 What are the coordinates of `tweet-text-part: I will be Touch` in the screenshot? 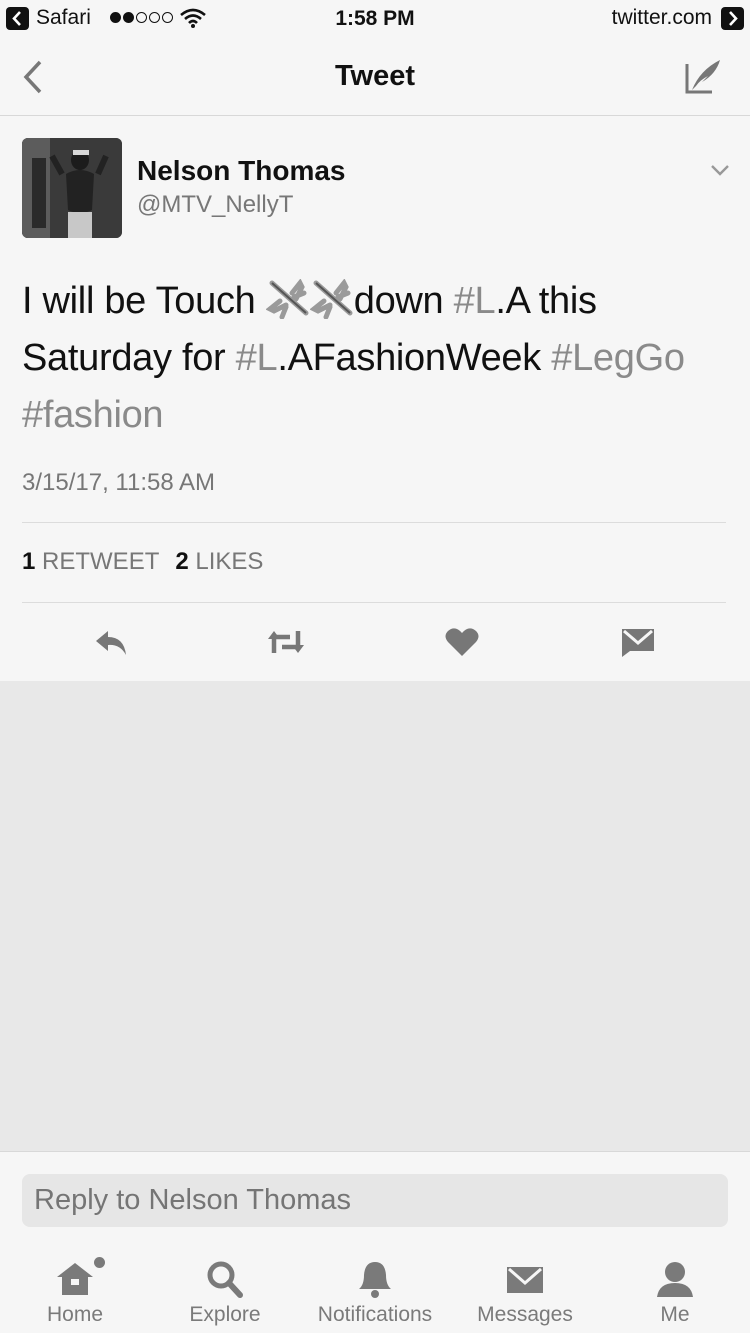 It's located at (144, 301).